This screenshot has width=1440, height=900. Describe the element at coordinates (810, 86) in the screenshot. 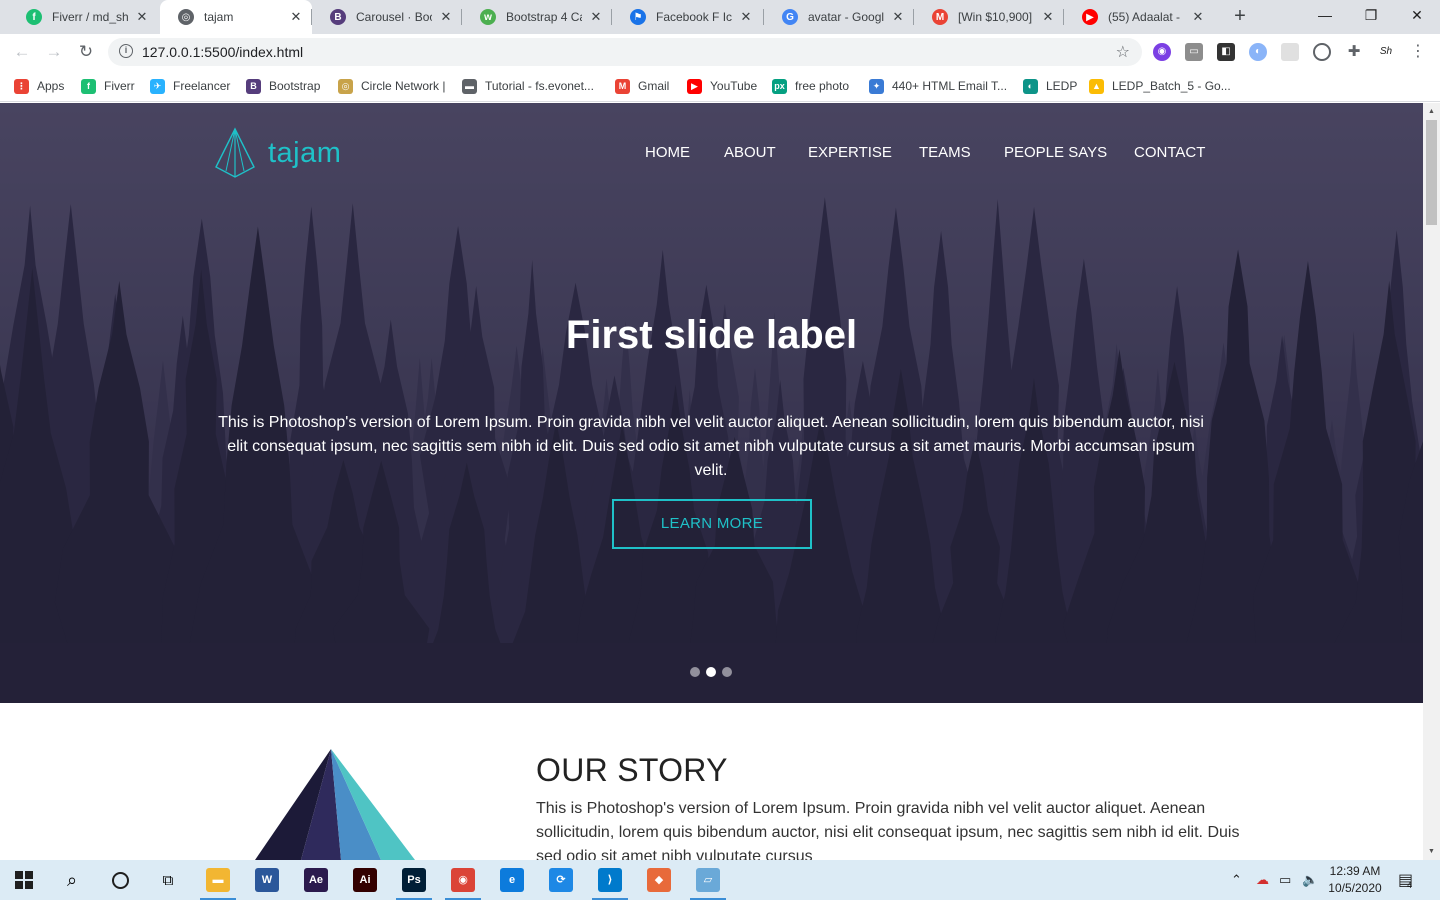

I see `bookmark-8: px free photo` at that location.